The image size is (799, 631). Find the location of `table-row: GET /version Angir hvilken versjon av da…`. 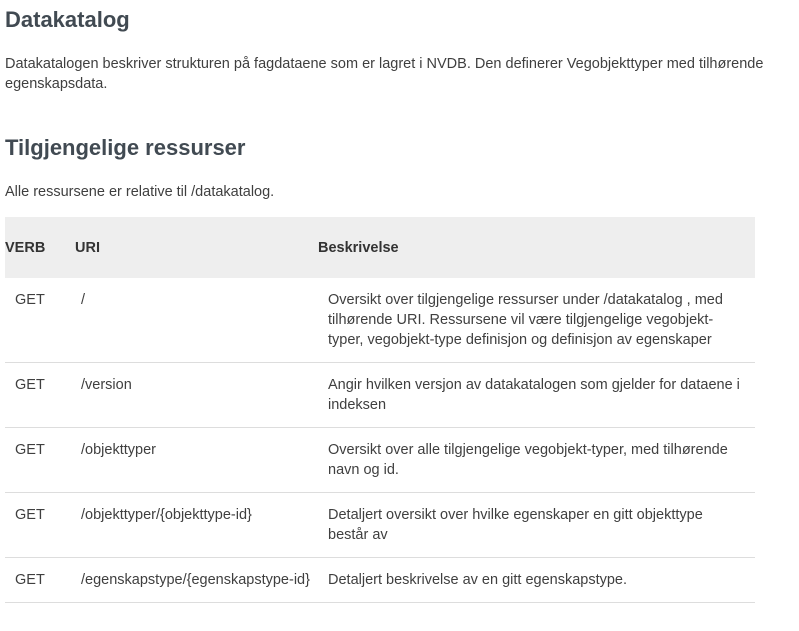

table-row: GET /version Angir hvilken versjon av da… is located at coordinates (380, 395).